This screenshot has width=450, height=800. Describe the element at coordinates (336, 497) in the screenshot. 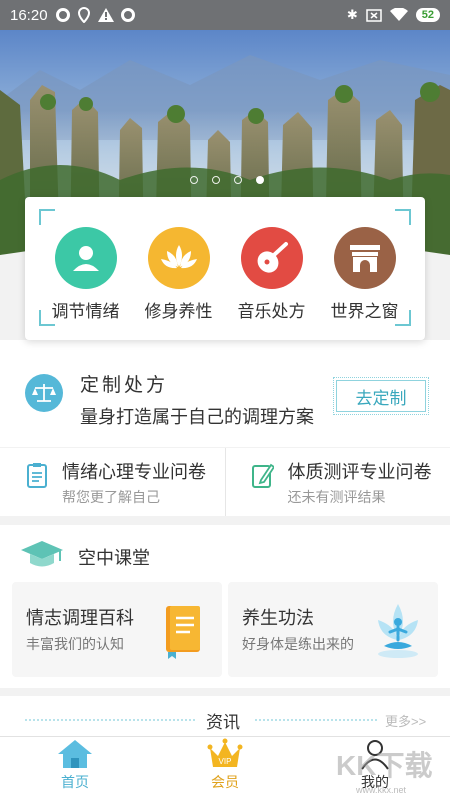

I see `questionnaire-subtitle: 还未有测评结果` at that location.